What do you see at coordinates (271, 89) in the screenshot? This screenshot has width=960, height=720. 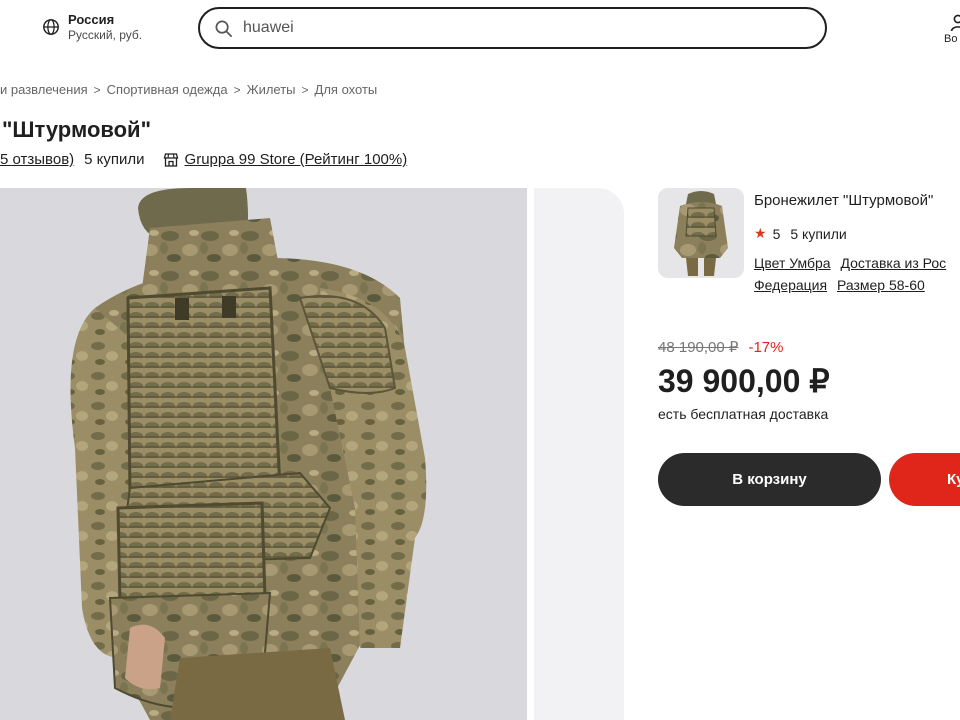 I see `breadcrumb-item: Жилеты` at bounding box center [271, 89].